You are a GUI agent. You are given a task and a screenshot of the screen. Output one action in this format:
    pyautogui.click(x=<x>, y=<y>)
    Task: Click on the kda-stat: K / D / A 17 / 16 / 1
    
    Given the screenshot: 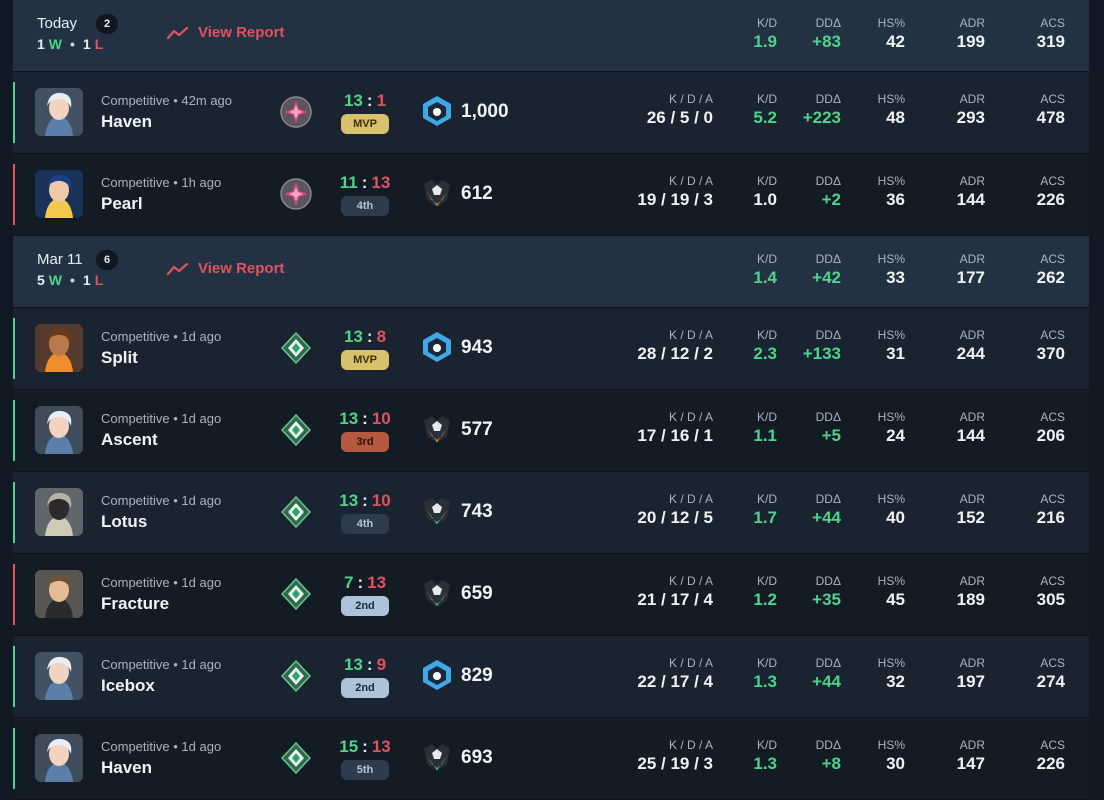 What is the action you would take?
    pyautogui.click(x=675, y=428)
    